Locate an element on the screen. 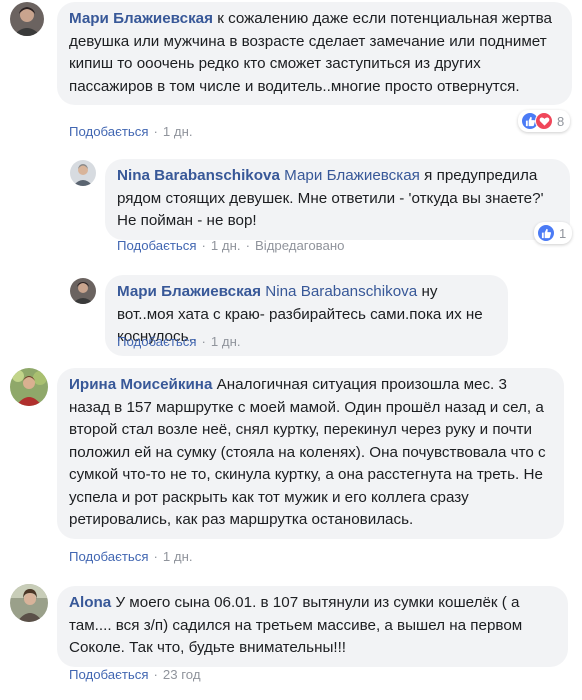  reaction-summary: 1 is located at coordinates (553, 233).